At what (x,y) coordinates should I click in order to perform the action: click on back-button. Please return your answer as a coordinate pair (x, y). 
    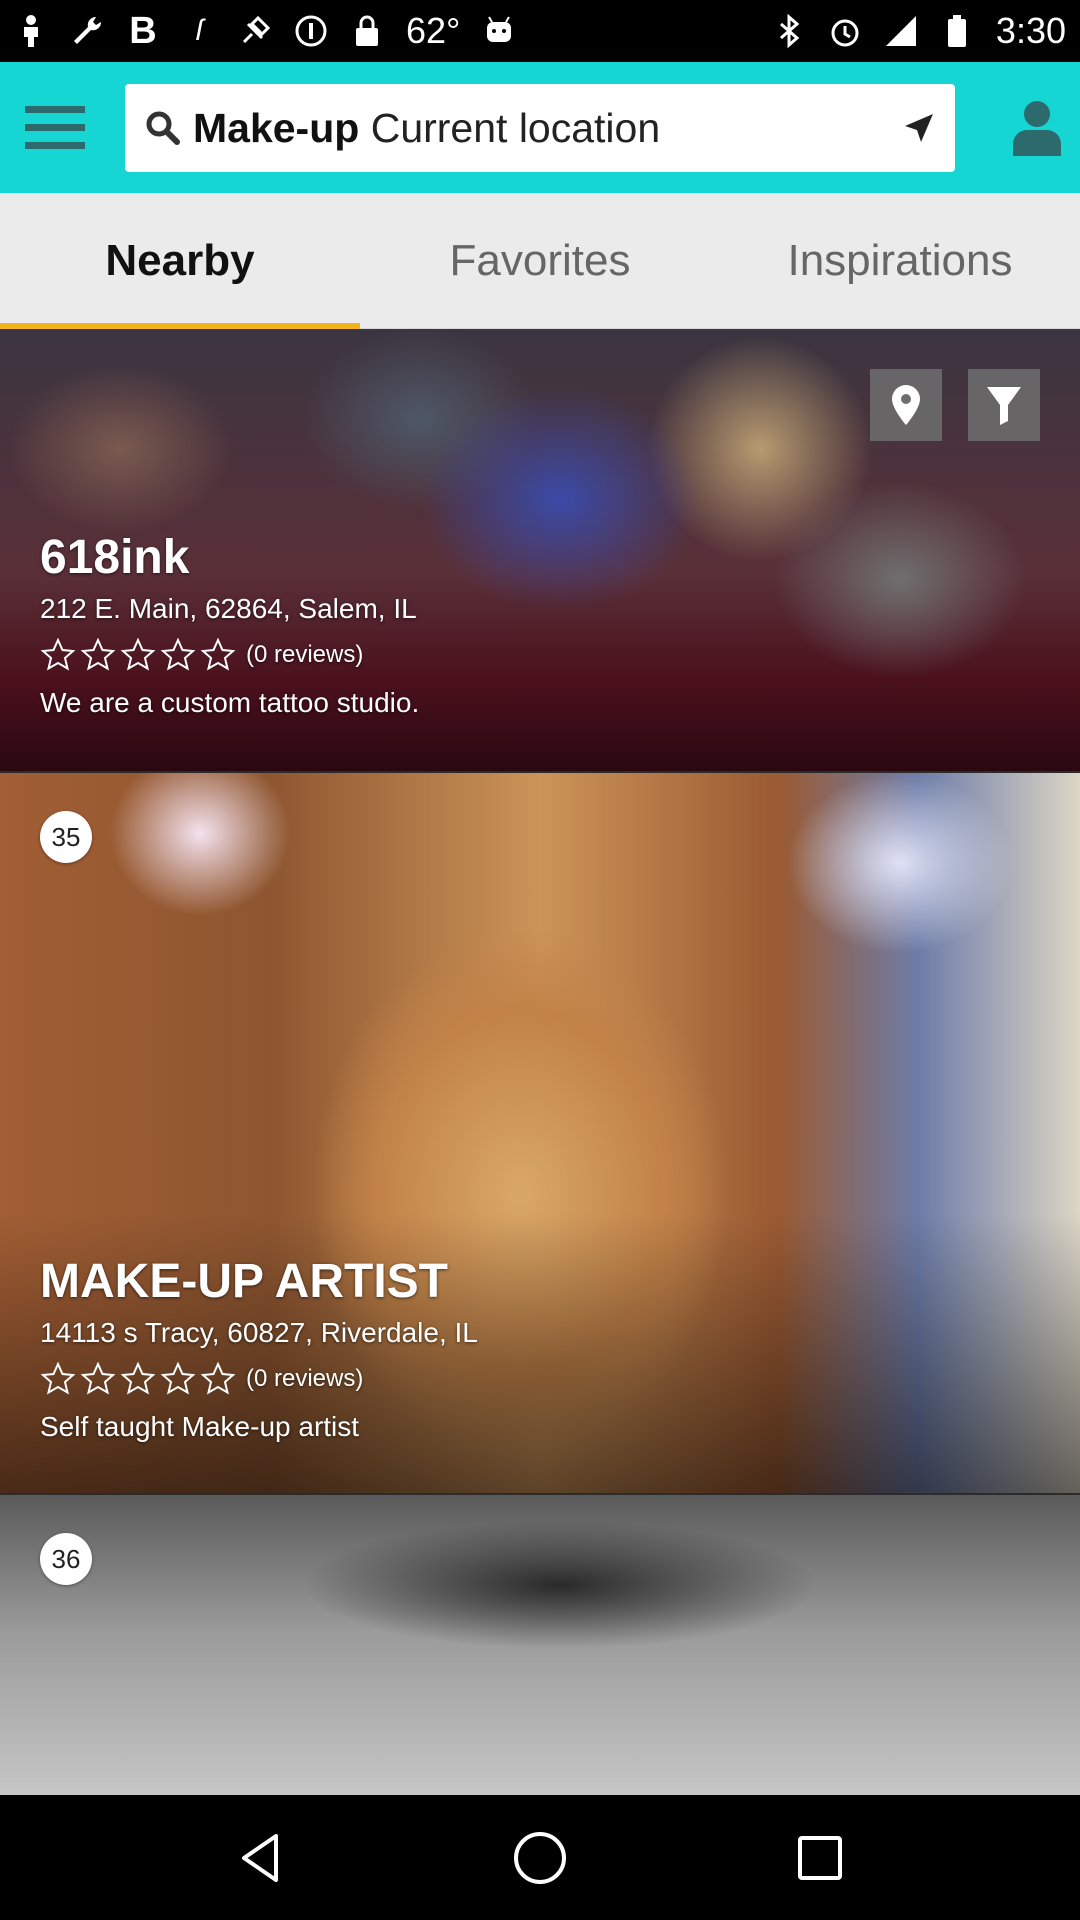
    Looking at the image, I should click on (260, 1858).